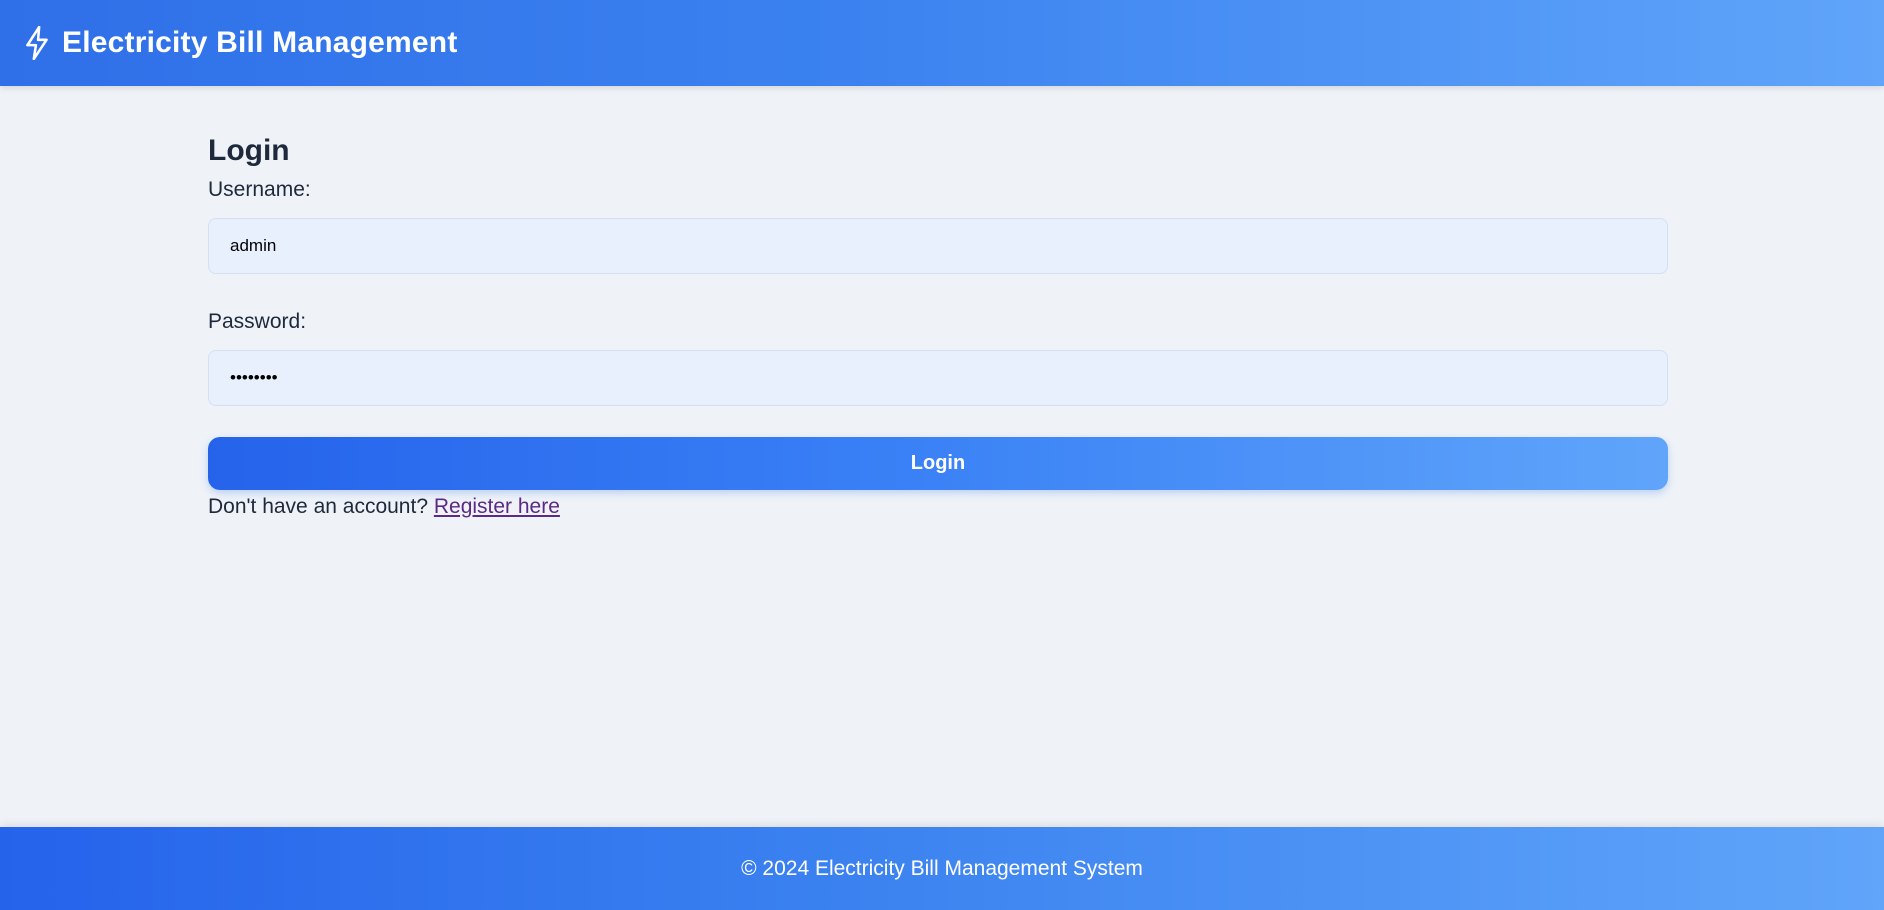 The width and height of the screenshot is (1884, 910). What do you see at coordinates (318, 506) in the screenshot?
I see `register-prompt: Don't have an account?` at bounding box center [318, 506].